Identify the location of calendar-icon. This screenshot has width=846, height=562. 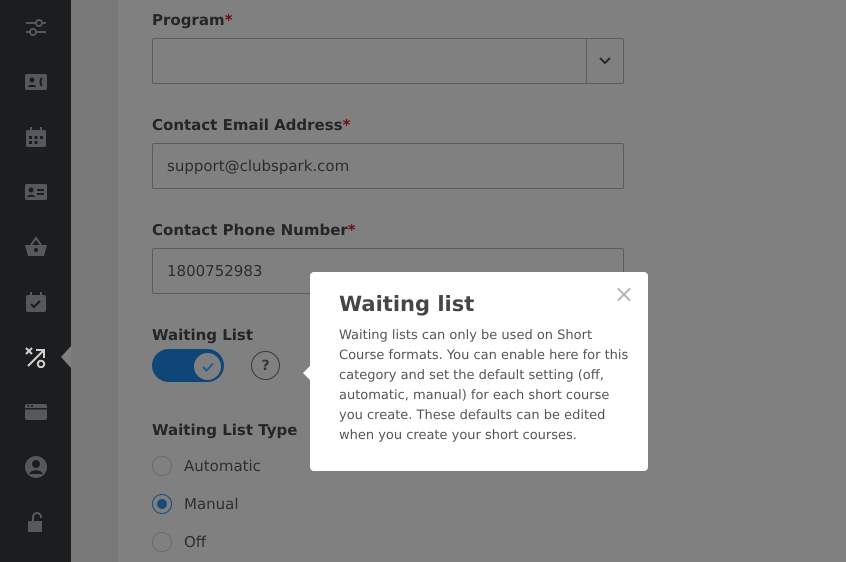
(36, 137).